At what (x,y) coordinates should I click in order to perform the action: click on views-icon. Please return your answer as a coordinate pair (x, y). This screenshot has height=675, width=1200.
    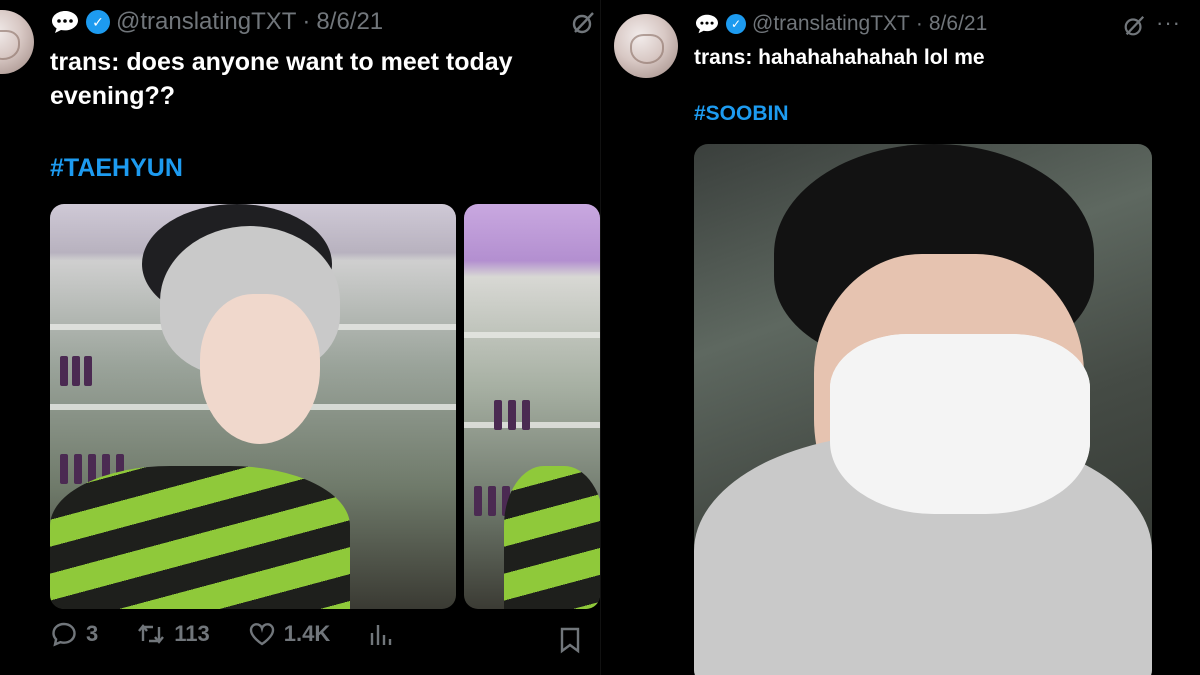
    Looking at the image, I should click on (381, 634).